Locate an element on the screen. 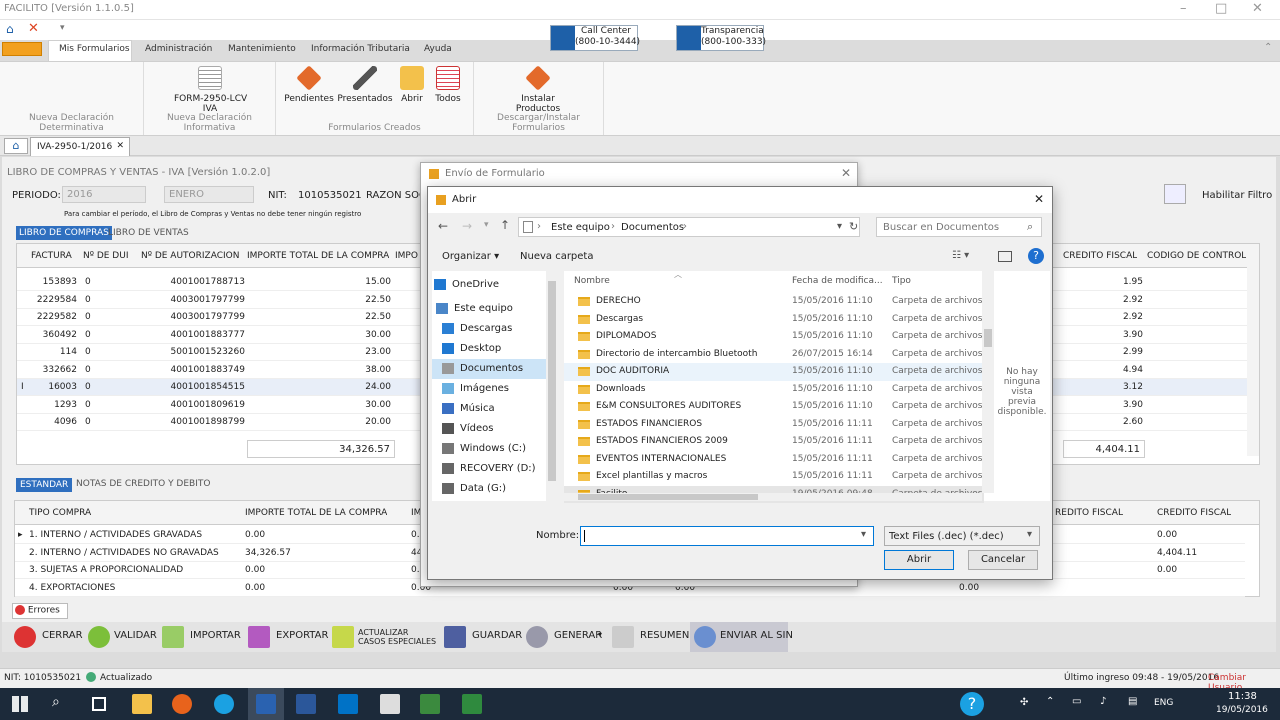 This screenshot has width=1280, height=720. tipo-cell: 2. INTERNO / ACTIVIDADES NO GRAVADAS is located at coordinates (124, 553).